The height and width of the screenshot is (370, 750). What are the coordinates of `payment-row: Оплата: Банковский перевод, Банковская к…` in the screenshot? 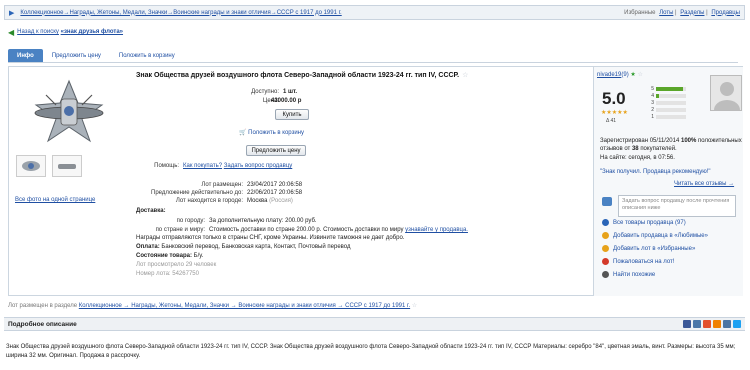 It's located at (243, 247).